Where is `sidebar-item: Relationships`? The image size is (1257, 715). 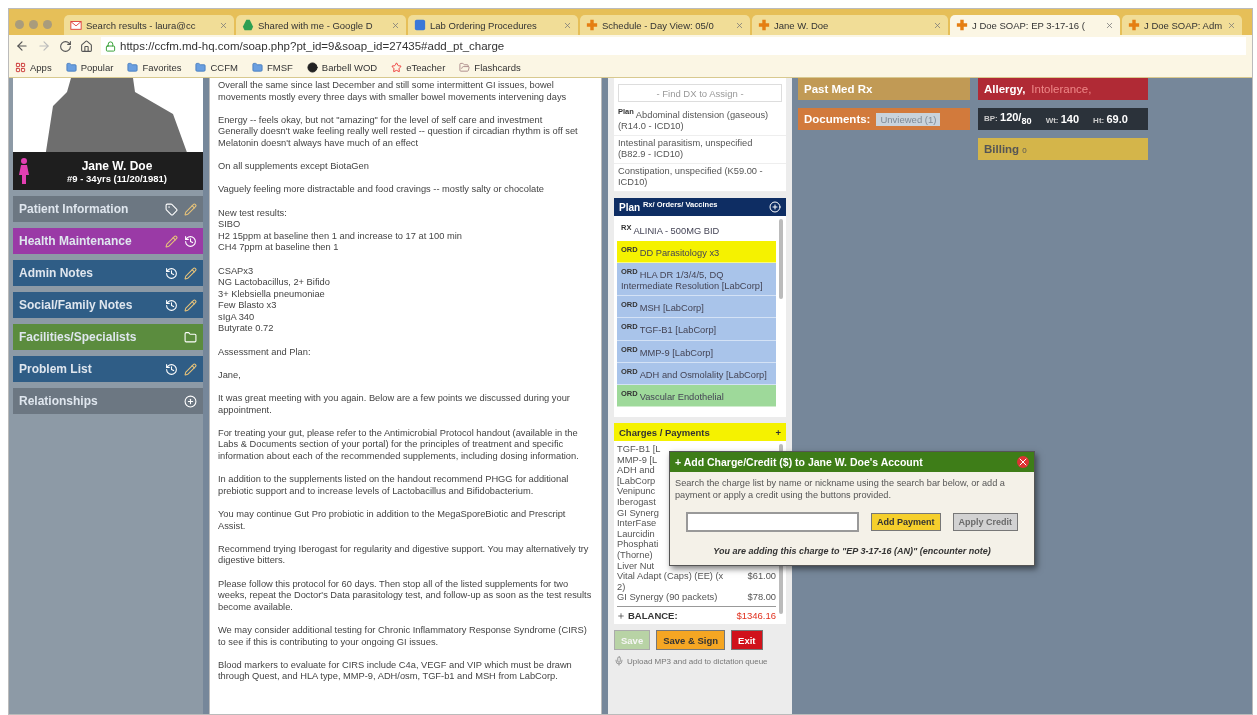 sidebar-item: Relationships is located at coordinates (108, 401).